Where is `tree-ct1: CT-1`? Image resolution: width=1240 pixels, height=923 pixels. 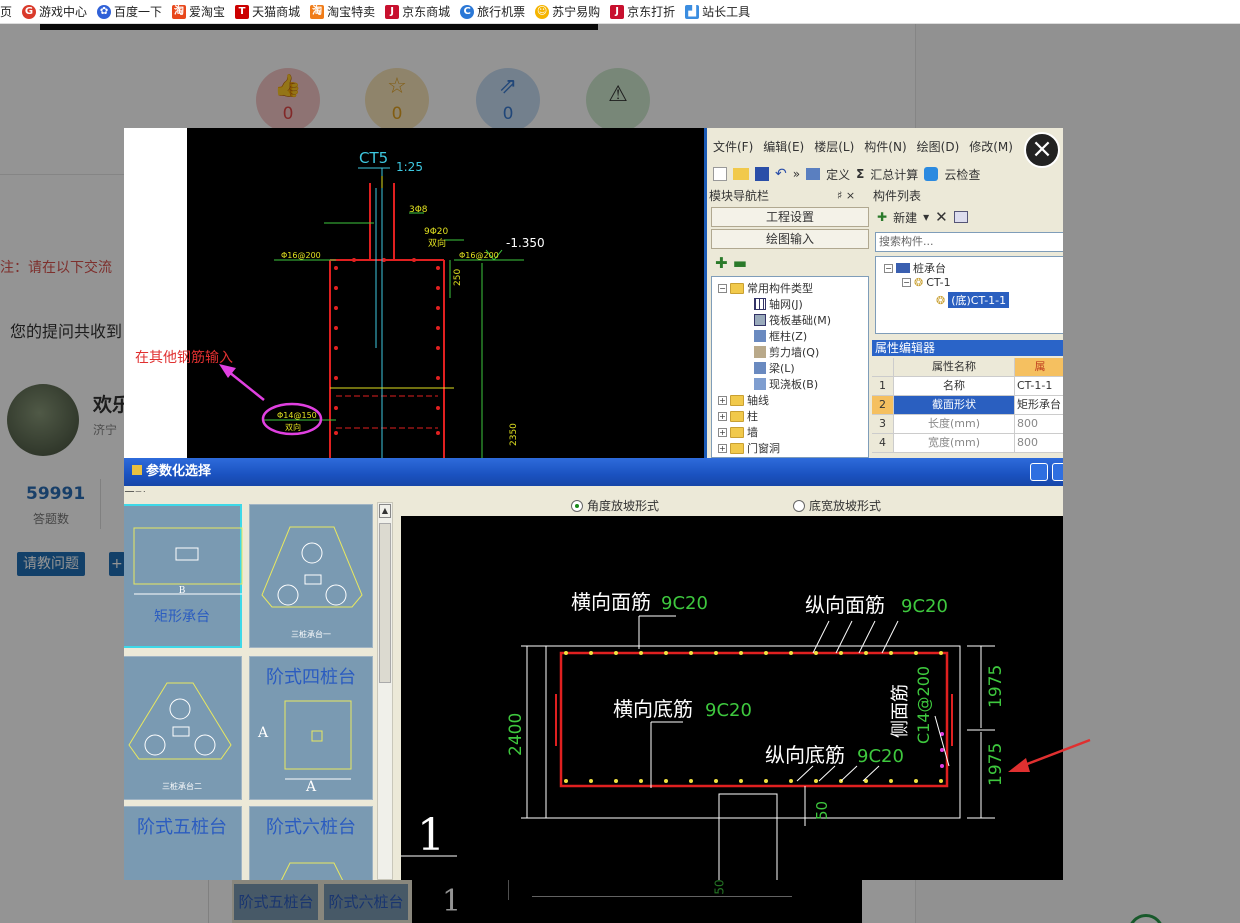
tree-ct1: CT-1 is located at coordinates (938, 282).